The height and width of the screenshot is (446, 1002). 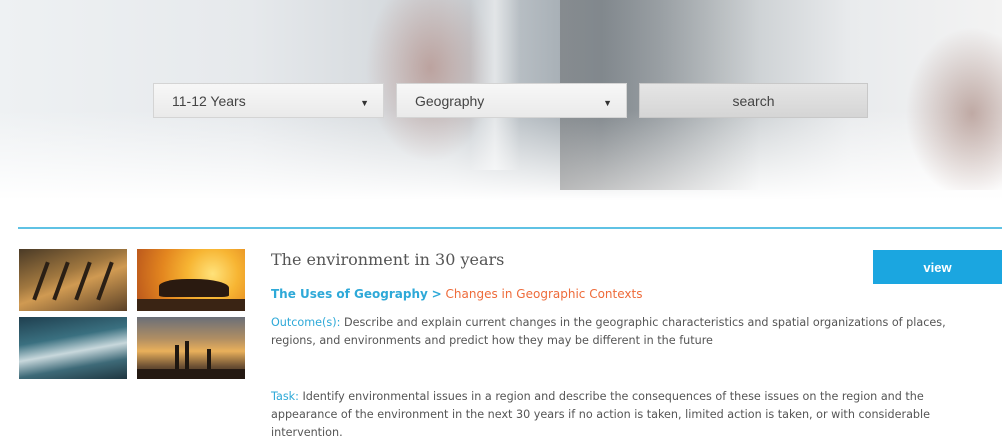 What do you see at coordinates (73, 348) in the screenshot?
I see `thumbnail-ocean-wave` at bounding box center [73, 348].